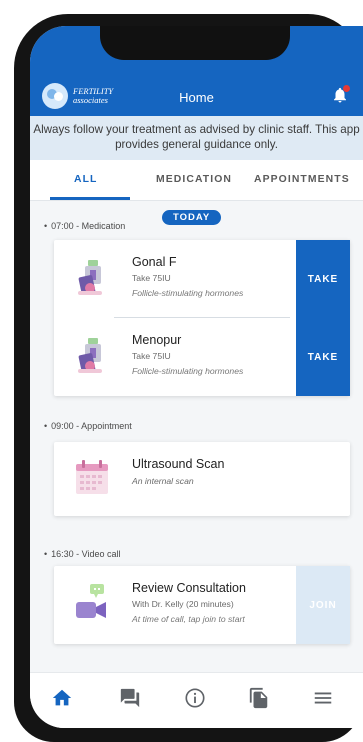  What do you see at coordinates (323, 605) in the screenshot?
I see `join-button: JOIN` at bounding box center [323, 605].